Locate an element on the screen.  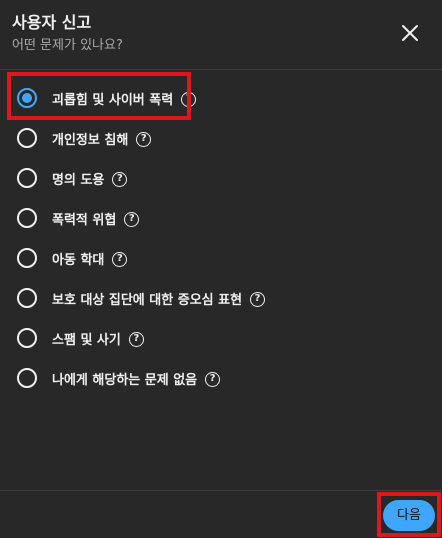
option-label: 괴롭힘 및 사이버 폭력 is located at coordinates (113, 100).